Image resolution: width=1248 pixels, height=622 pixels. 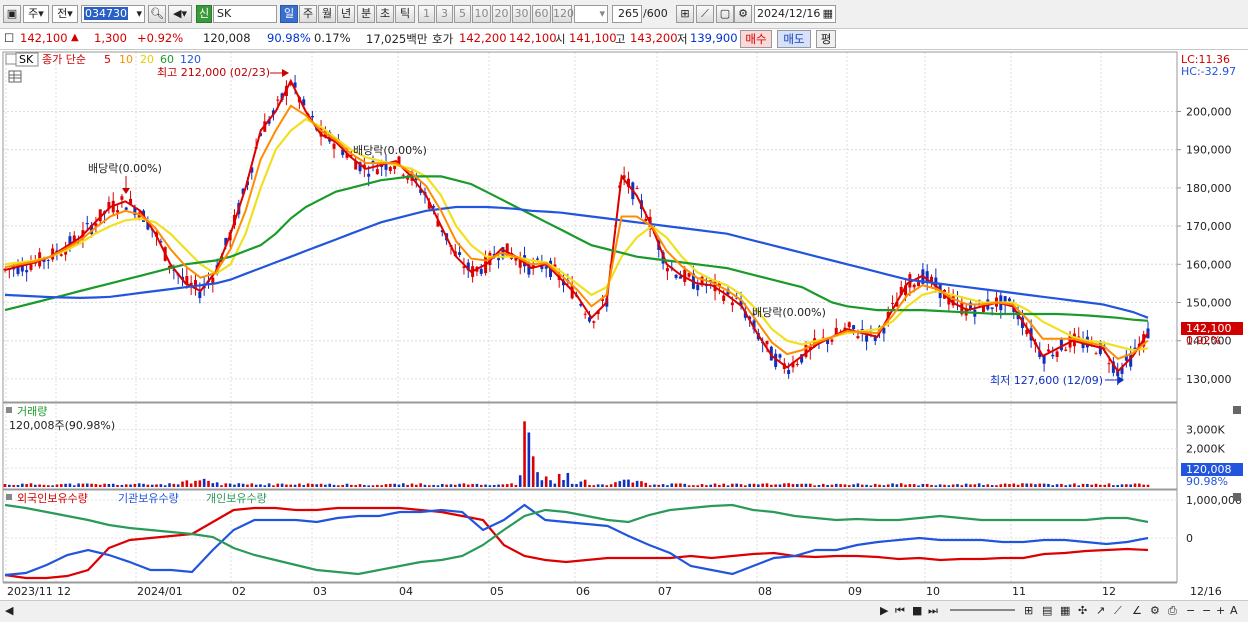 I want to click on minute-20-button: 20, so click(x=501, y=14).